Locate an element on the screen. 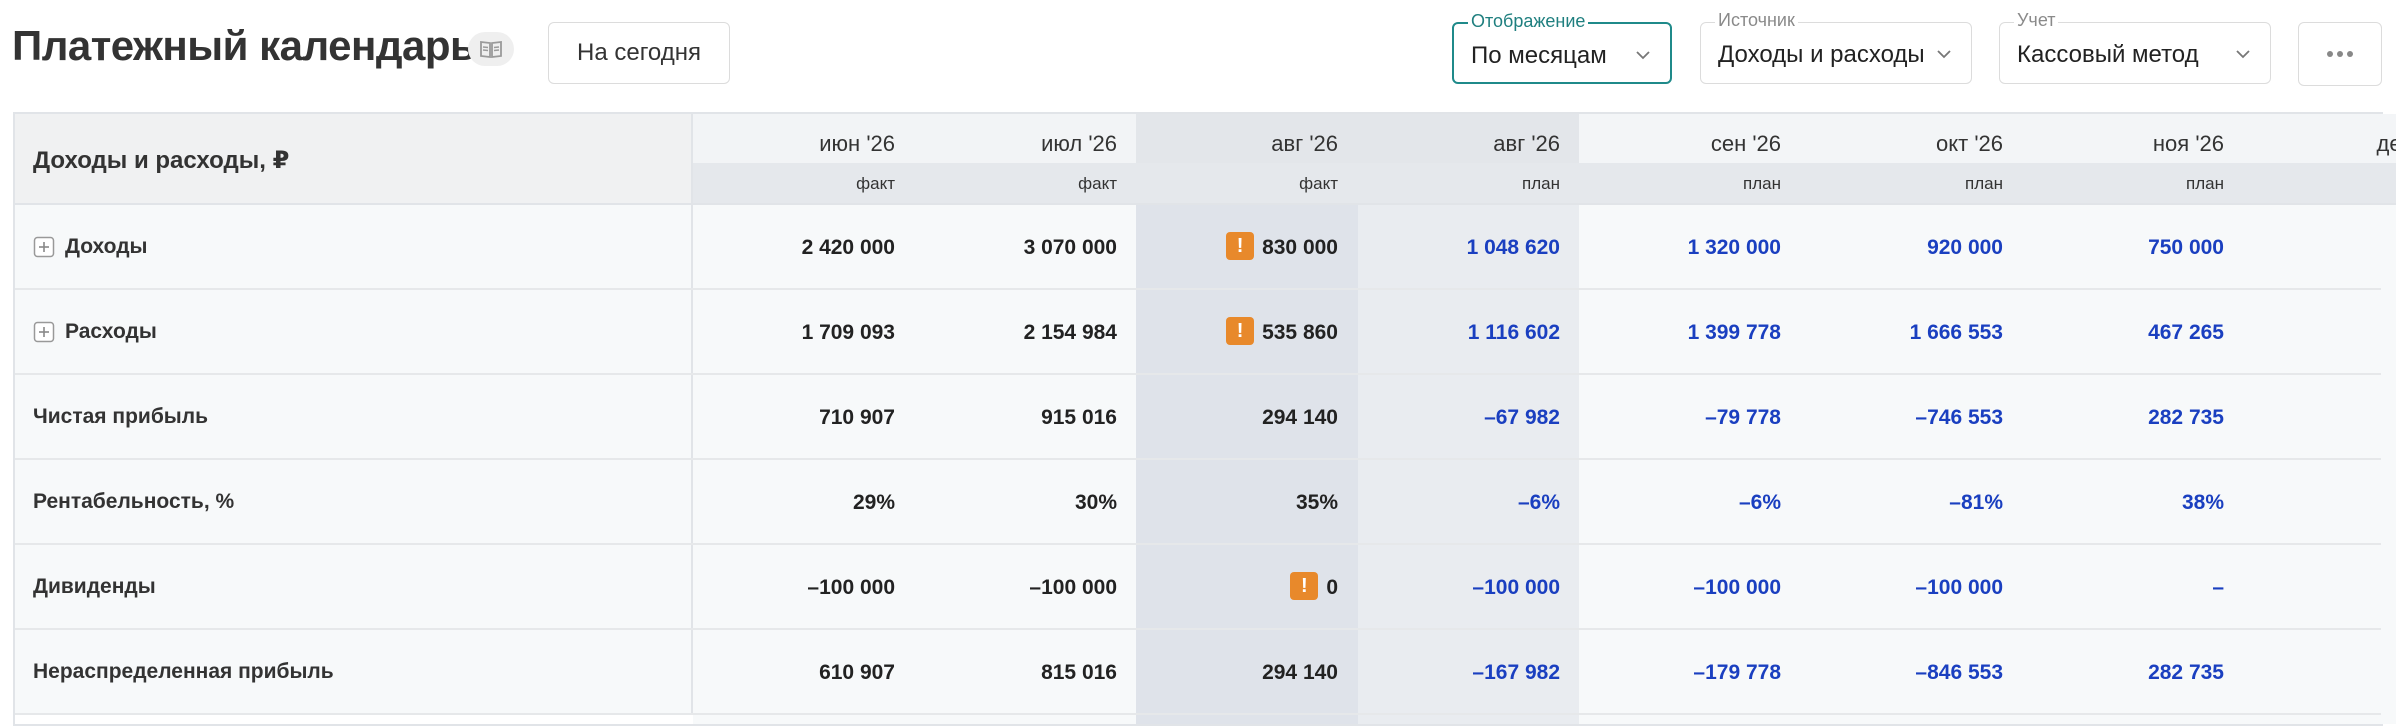  value-cell: 3 070 000 is located at coordinates (1026, 246).